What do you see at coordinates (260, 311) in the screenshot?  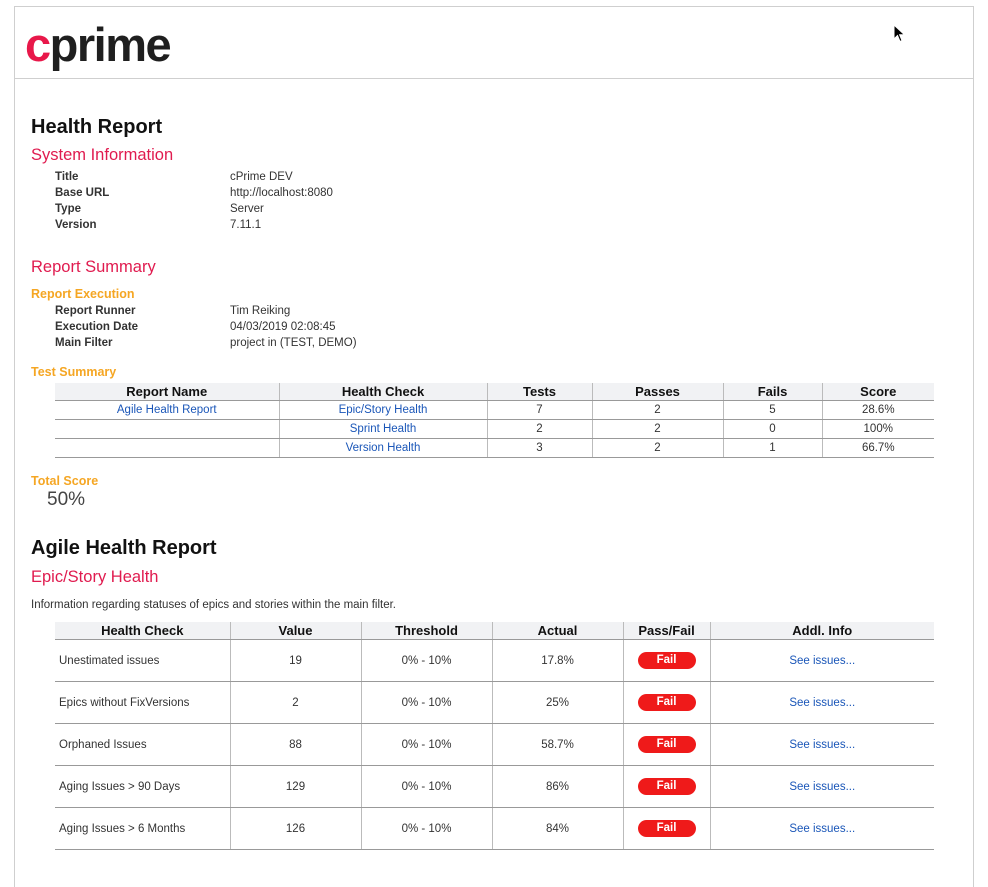 I see `execution-value: Tim Reiking` at bounding box center [260, 311].